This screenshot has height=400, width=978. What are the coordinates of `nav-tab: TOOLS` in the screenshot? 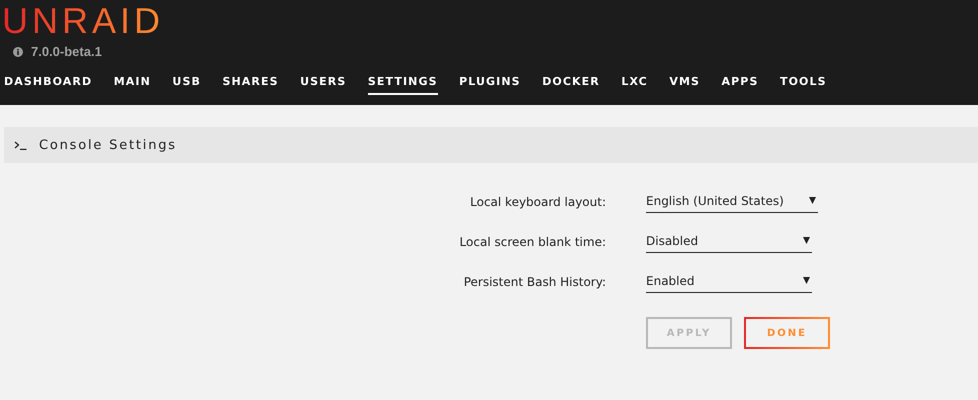 It's located at (803, 85).